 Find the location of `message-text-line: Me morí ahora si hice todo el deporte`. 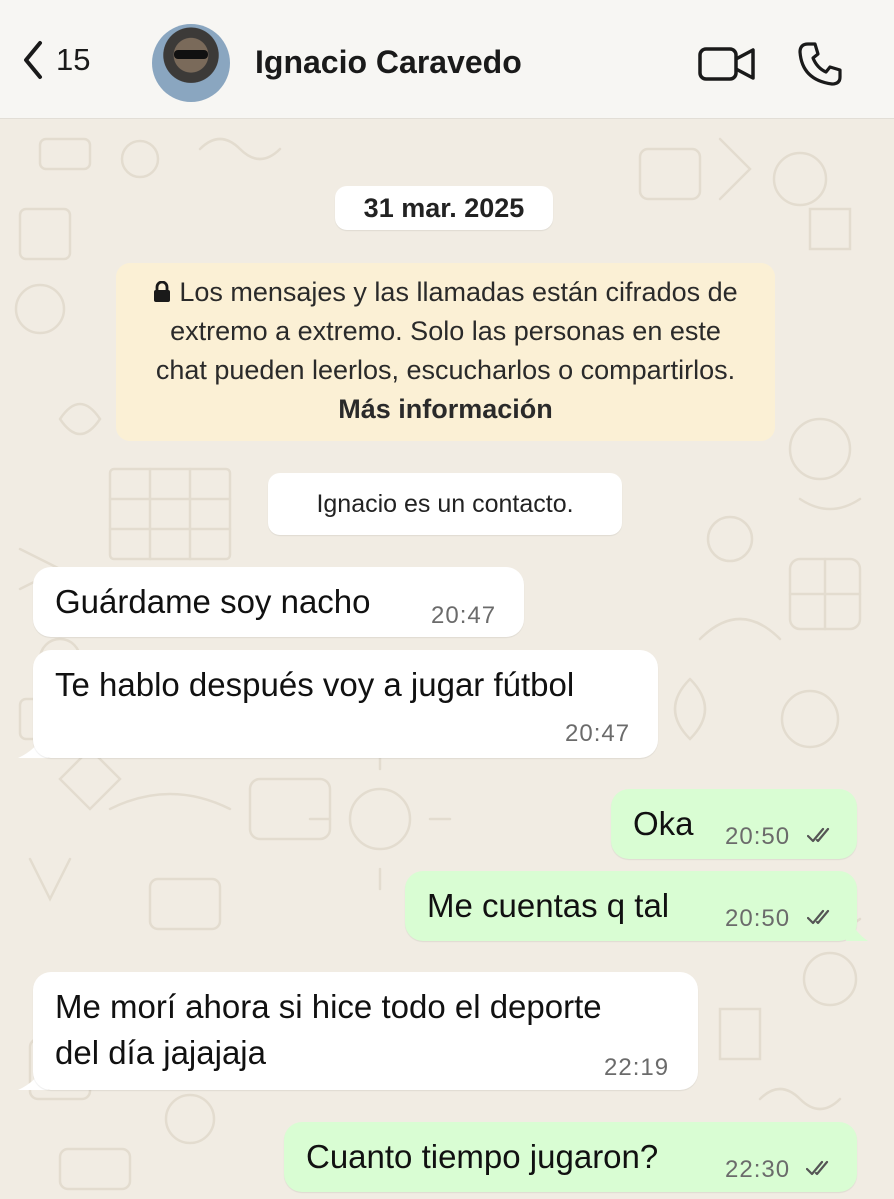

message-text-line: Me morí ahora si hice todo el deporte is located at coordinates (328, 1006).